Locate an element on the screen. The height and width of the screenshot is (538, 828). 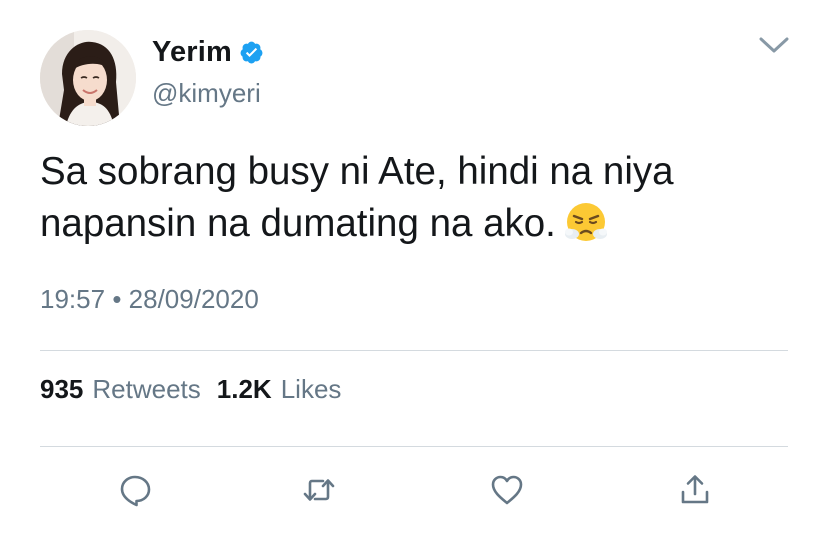
author-name-row: Yerim is located at coordinates (208, 52).